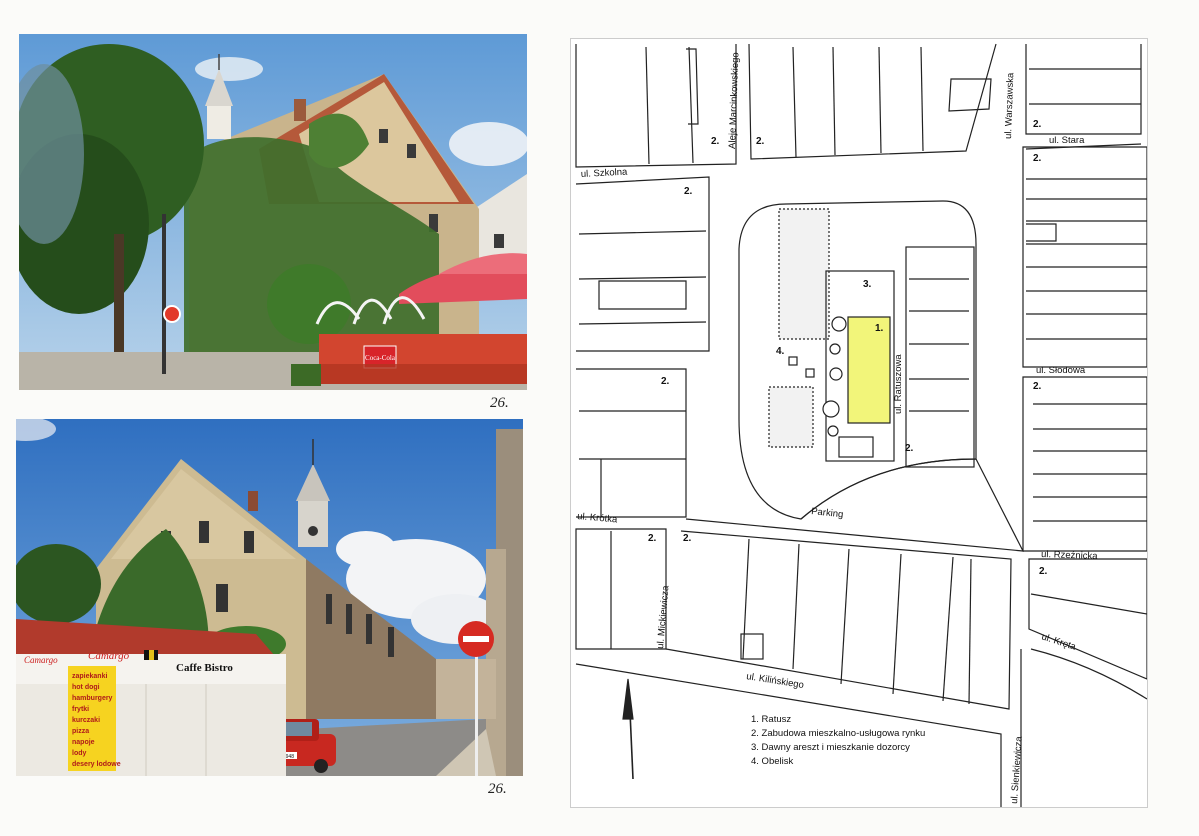  I want to click on street-krotka: ul. Krótka, so click(598, 518).